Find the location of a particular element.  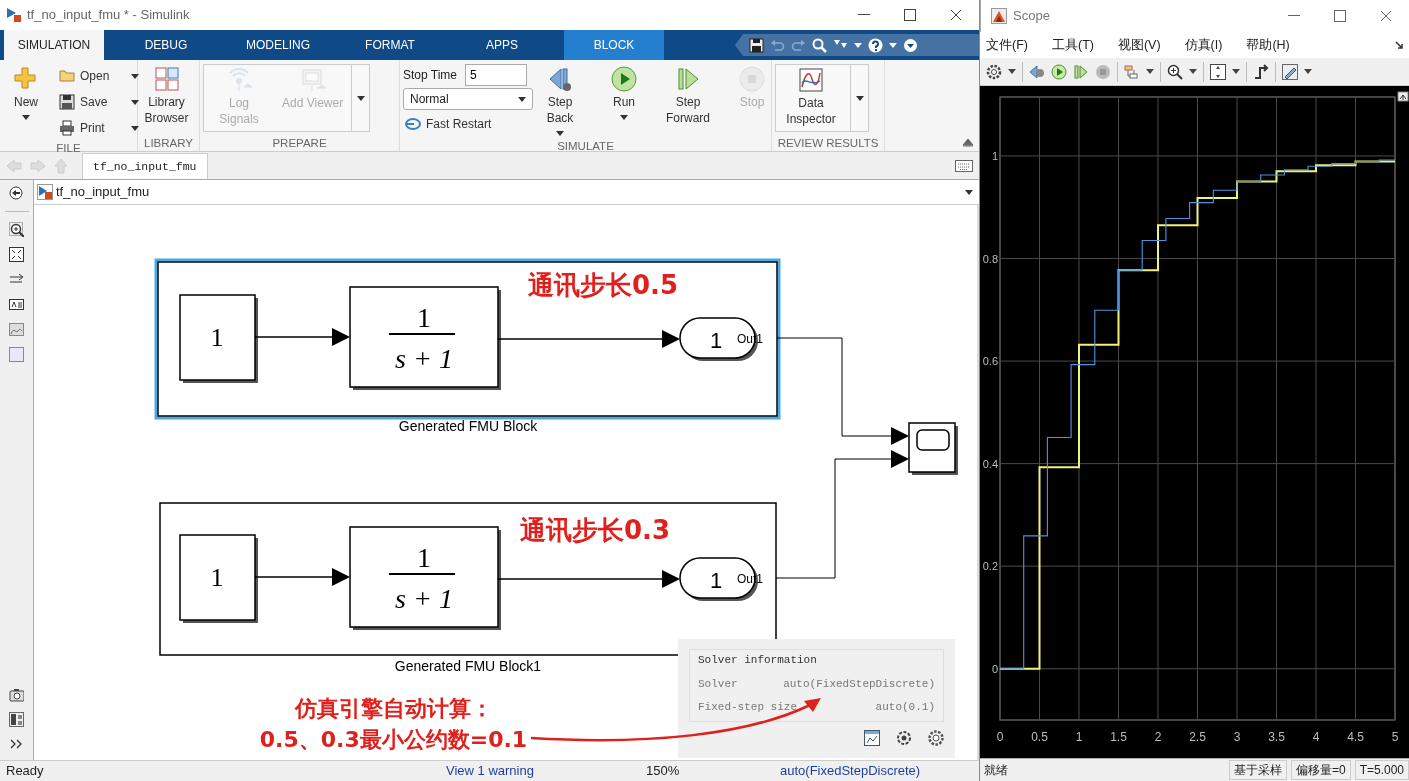

ribbon-tab: MODELING is located at coordinates (278, 45).